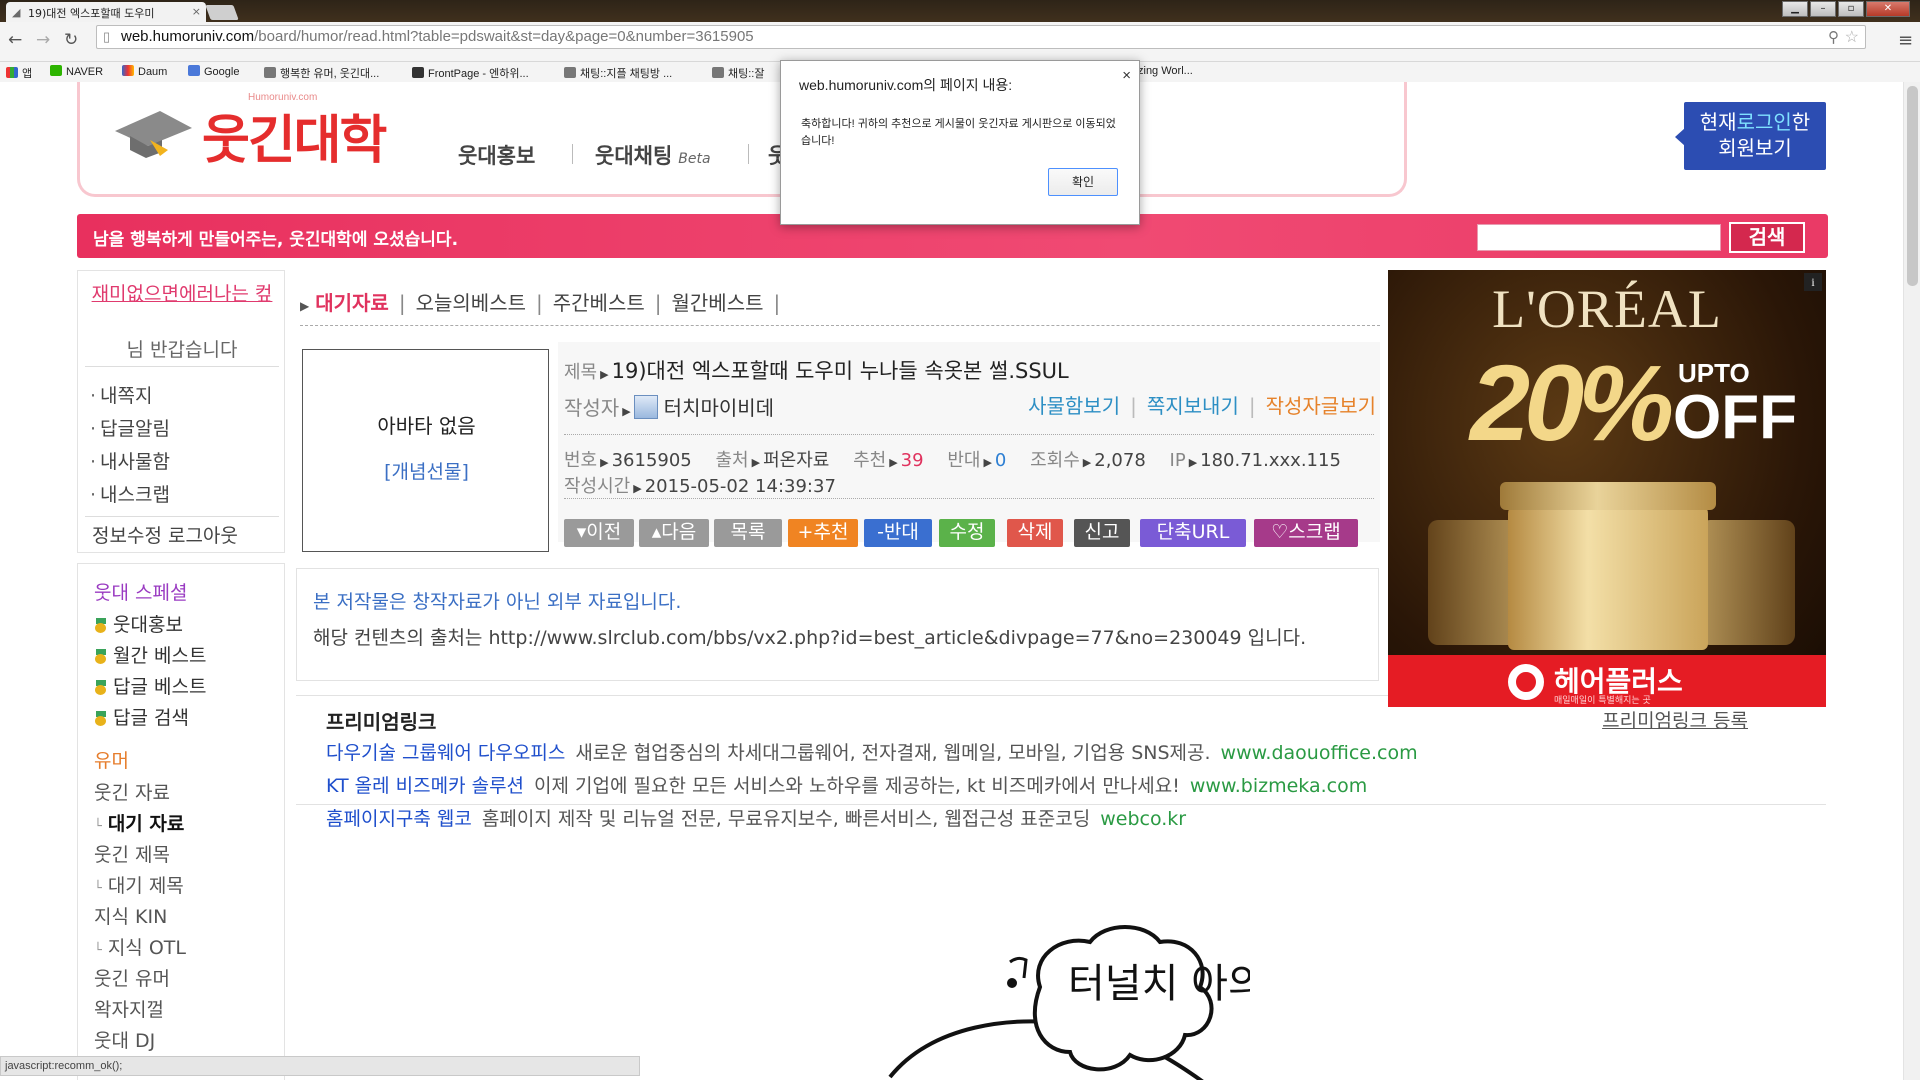  What do you see at coordinates (1193, 406) in the screenshot?
I see `send-message-link: 쪽지보내기` at bounding box center [1193, 406].